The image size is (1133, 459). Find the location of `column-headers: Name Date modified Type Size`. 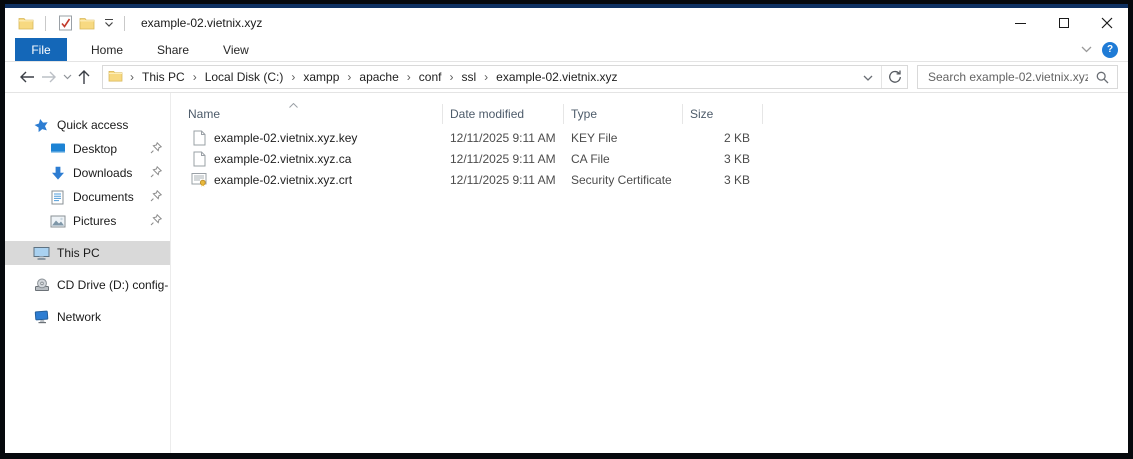

column-headers: Name Date modified Type Size is located at coordinates (649, 114).